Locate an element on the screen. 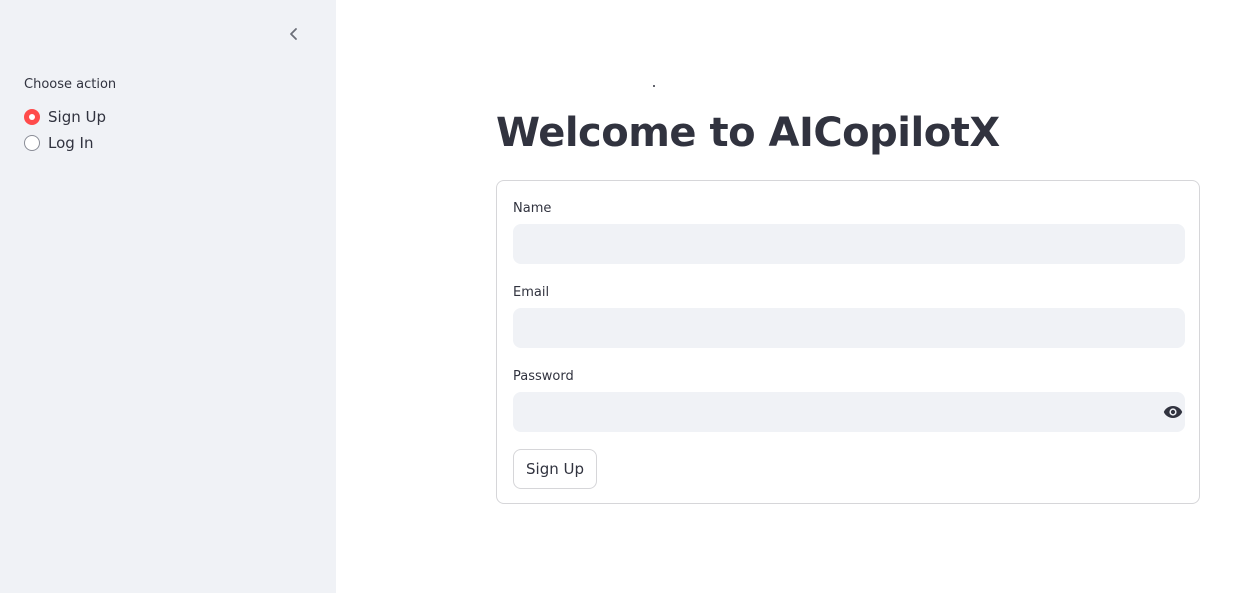 Image resolution: width=1253 pixels, height=593 pixels. action-radio-group: Sign Up Log In is located at coordinates (65, 130).